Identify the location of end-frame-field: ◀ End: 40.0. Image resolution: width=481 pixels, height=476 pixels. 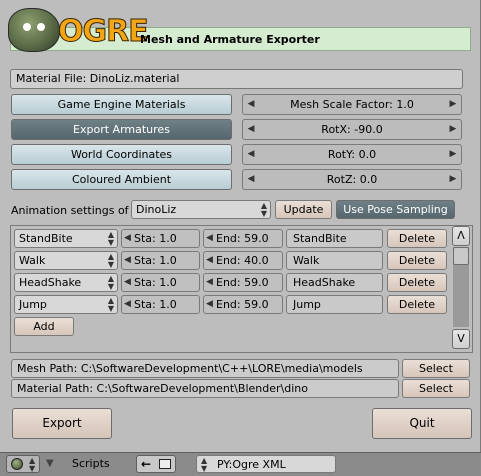
(243, 260).